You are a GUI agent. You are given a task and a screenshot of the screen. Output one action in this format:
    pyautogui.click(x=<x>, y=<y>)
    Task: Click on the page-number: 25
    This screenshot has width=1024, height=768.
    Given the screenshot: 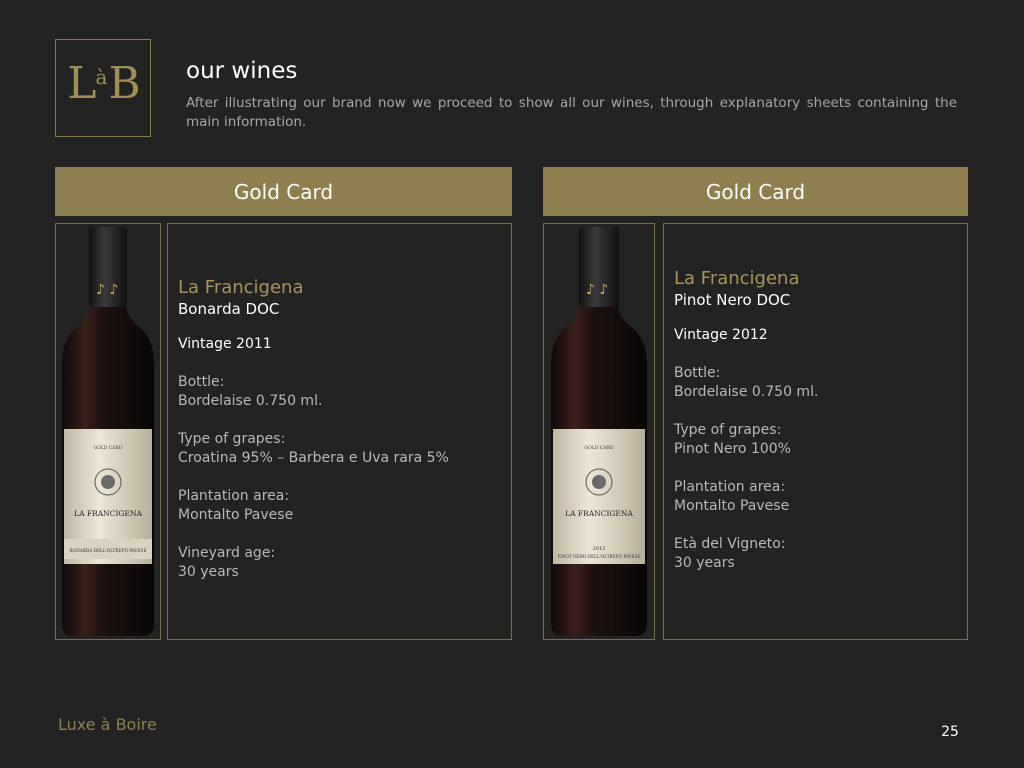 What is the action you would take?
    pyautogui.click(x=950, y=732)
    